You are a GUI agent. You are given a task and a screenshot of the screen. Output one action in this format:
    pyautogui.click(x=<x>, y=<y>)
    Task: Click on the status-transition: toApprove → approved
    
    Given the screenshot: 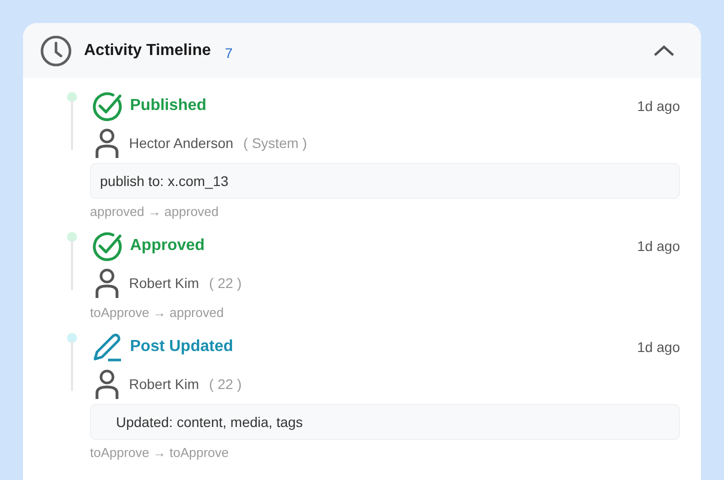 What is the action you would take?
    pyautogui.click(x=157, y=313)
    